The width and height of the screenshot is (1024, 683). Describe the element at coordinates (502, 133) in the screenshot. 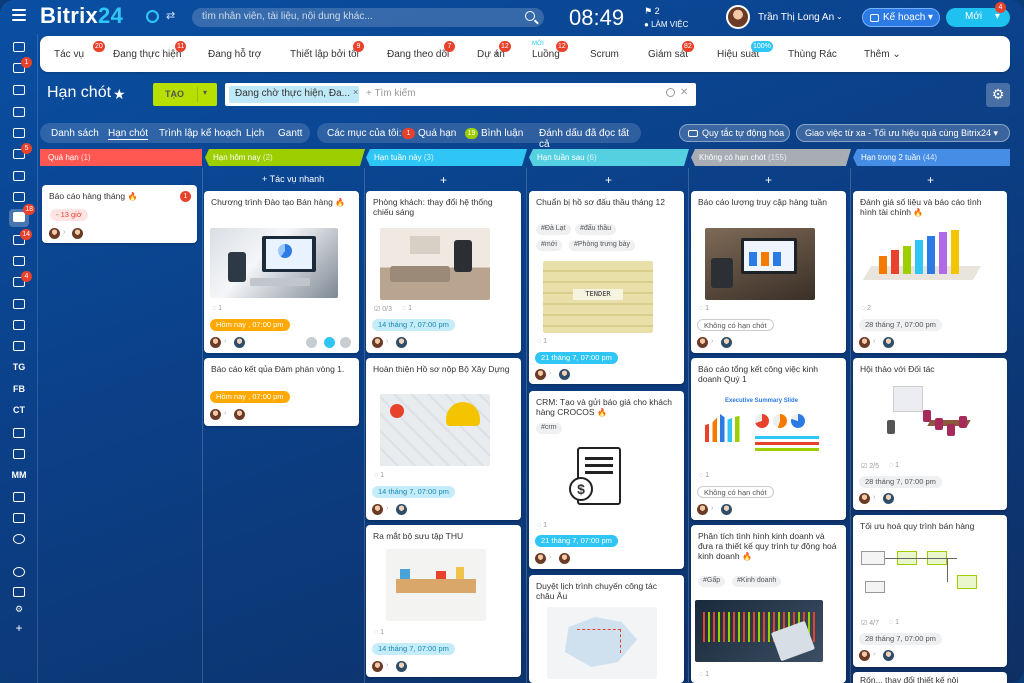

I see `comments-filter: Bình luận` at that location.